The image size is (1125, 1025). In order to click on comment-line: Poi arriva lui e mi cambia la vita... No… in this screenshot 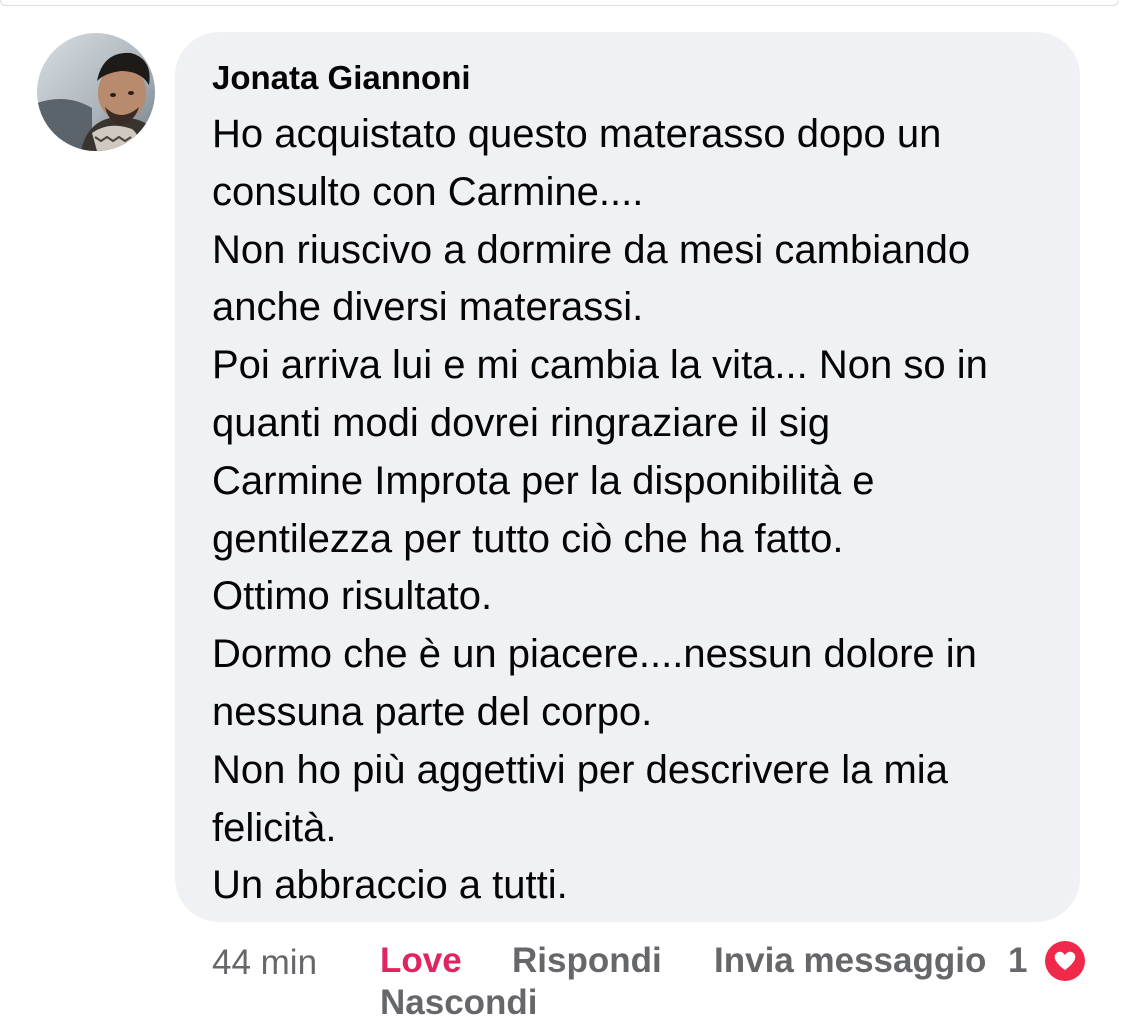, I will do `click(600, 365)`.